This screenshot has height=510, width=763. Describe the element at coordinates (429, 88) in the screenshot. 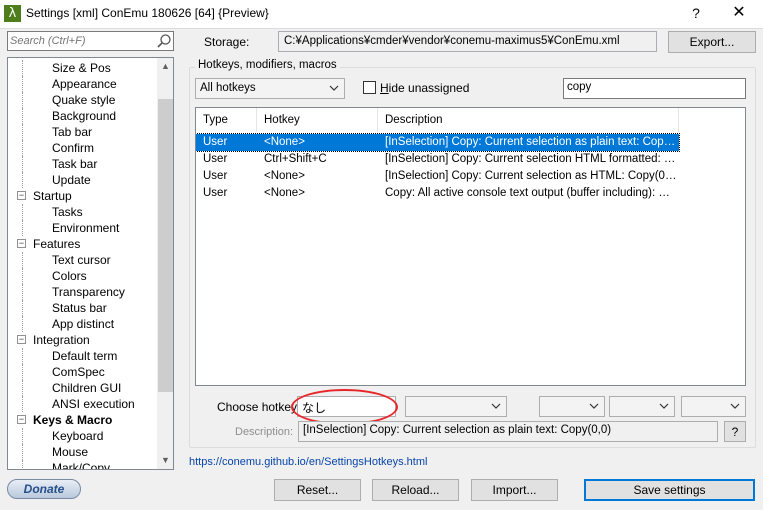

I see `hide-unassigned-text: ide unassigned` at that location.